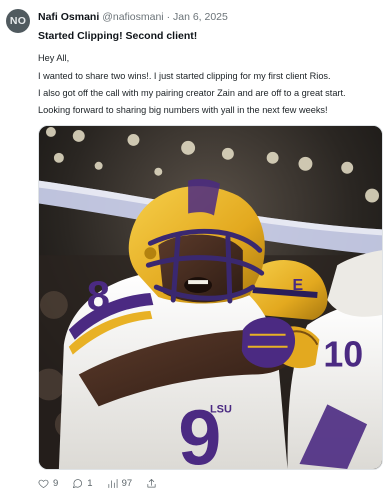  I want to click on share-action, so click(151, 483).